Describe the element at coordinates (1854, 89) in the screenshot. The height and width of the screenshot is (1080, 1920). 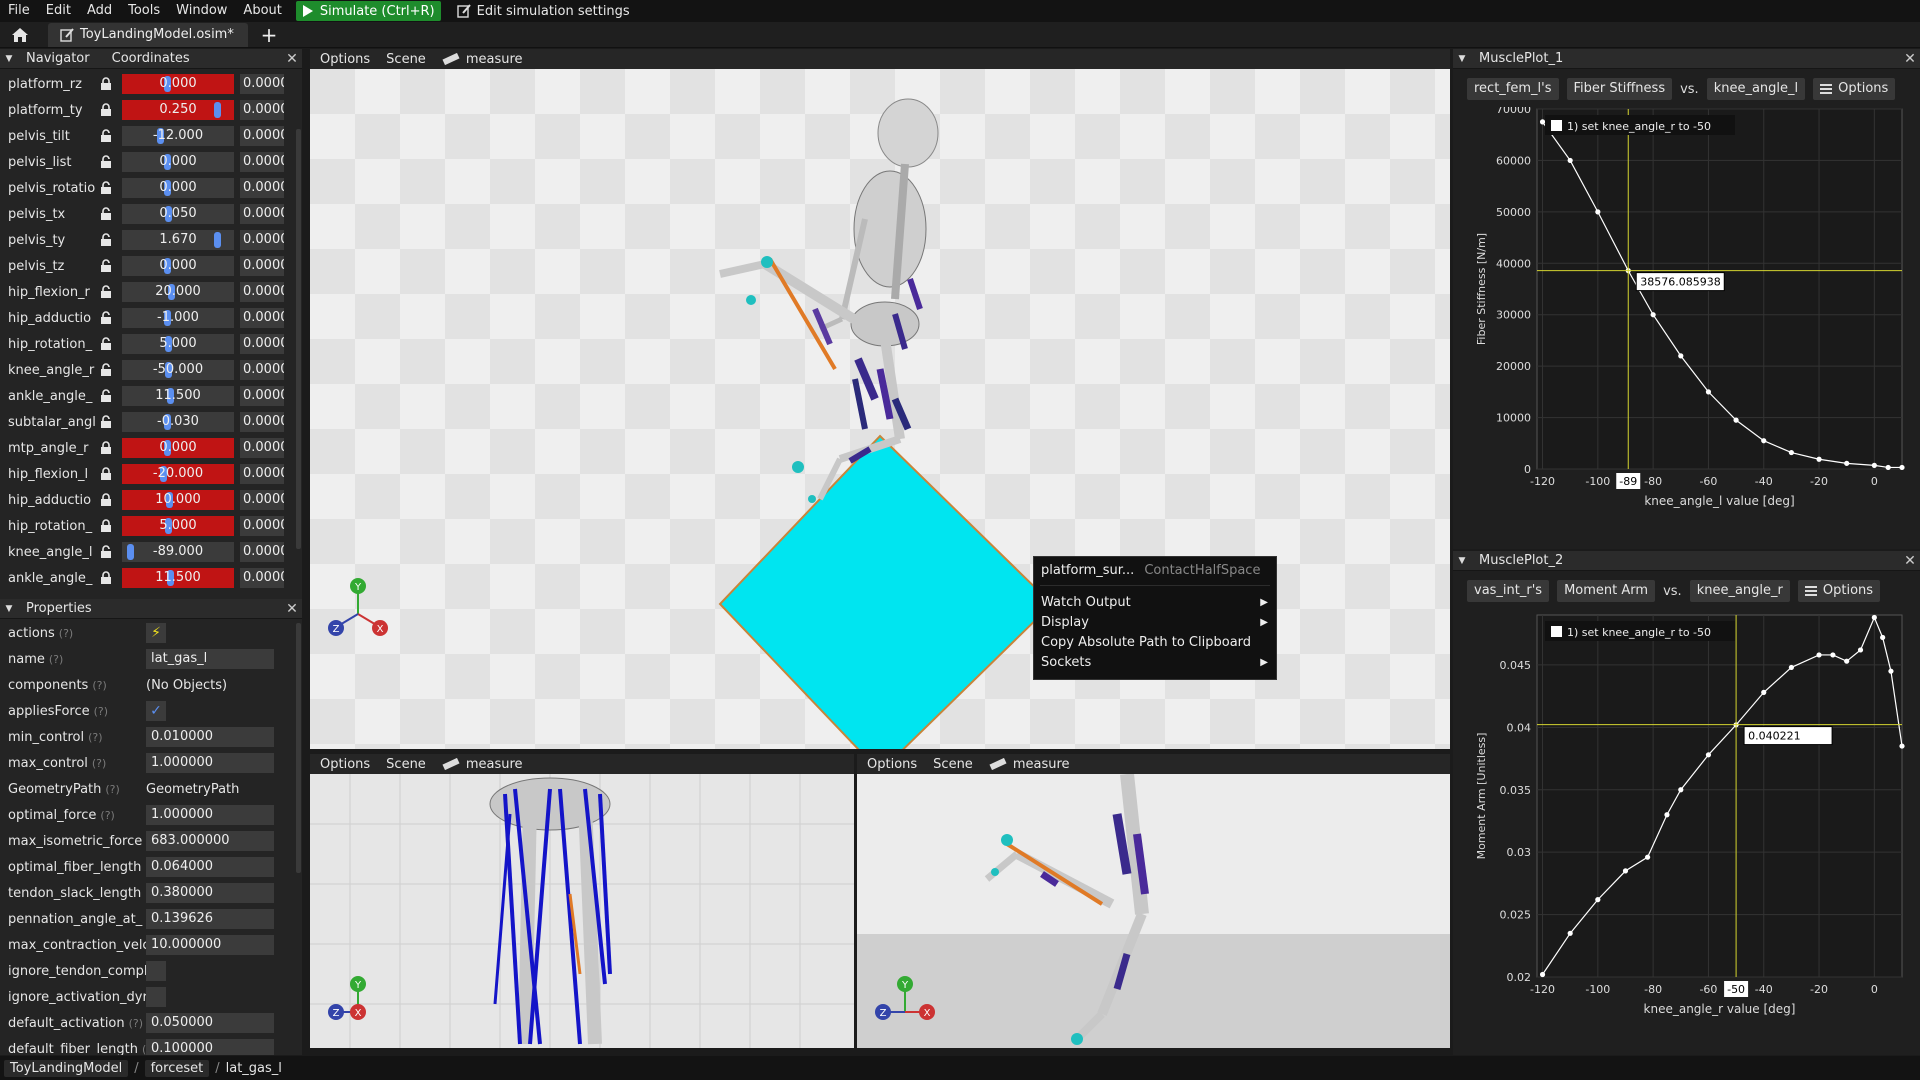
I see `plot-options-button: Options` at that location.